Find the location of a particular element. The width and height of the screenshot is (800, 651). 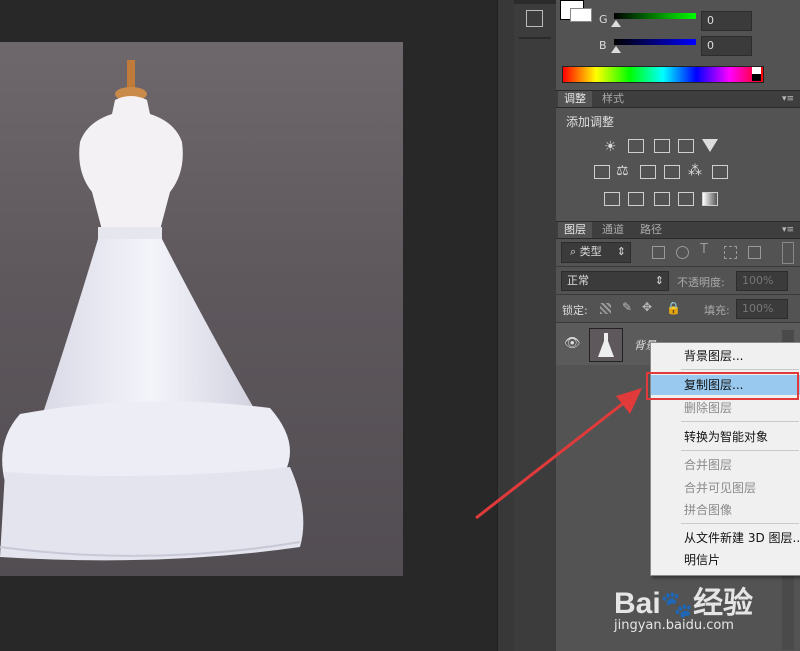

tab-layers: 图层 is located at coordinates (575, 230).